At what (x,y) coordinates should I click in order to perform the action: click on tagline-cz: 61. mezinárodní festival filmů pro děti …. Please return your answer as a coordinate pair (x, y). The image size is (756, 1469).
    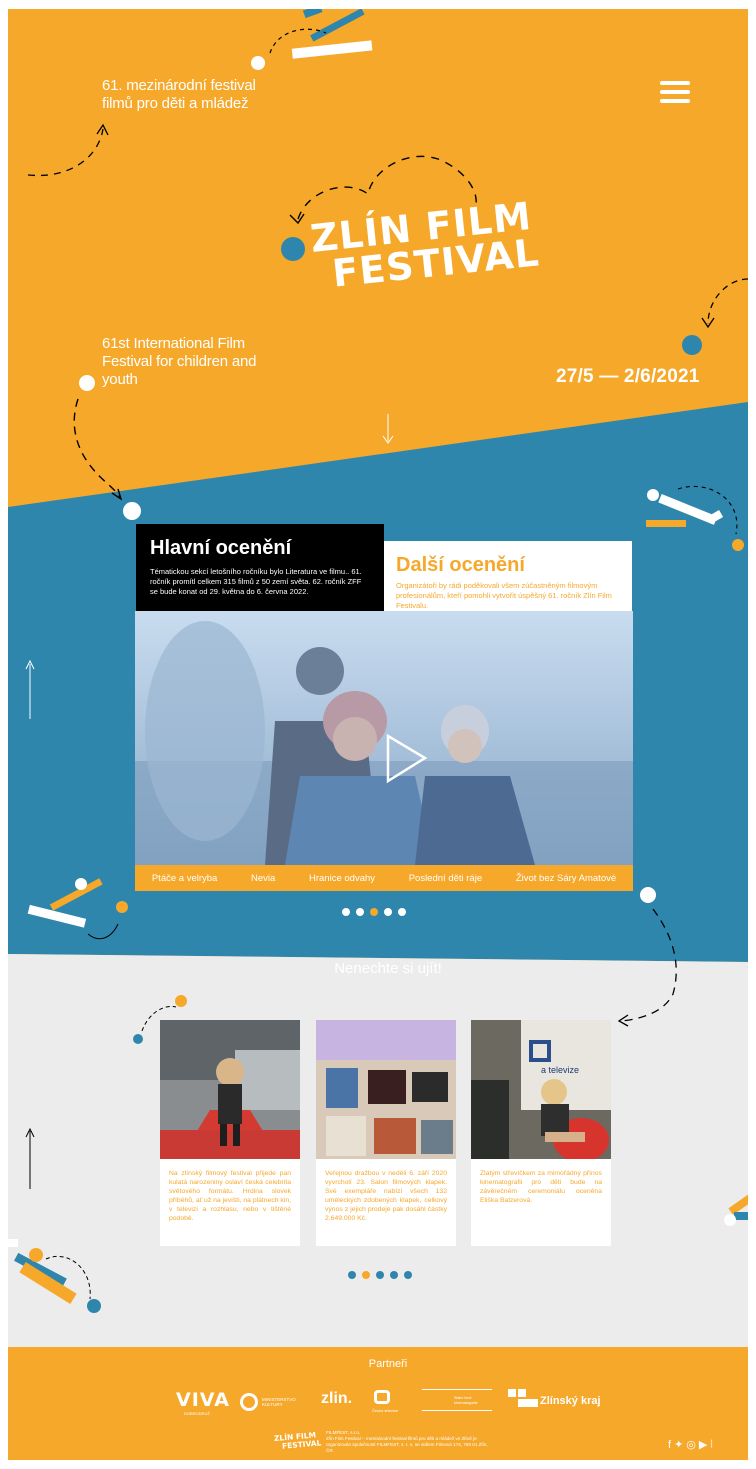
    Looking at the image, I should click on (179, 94).